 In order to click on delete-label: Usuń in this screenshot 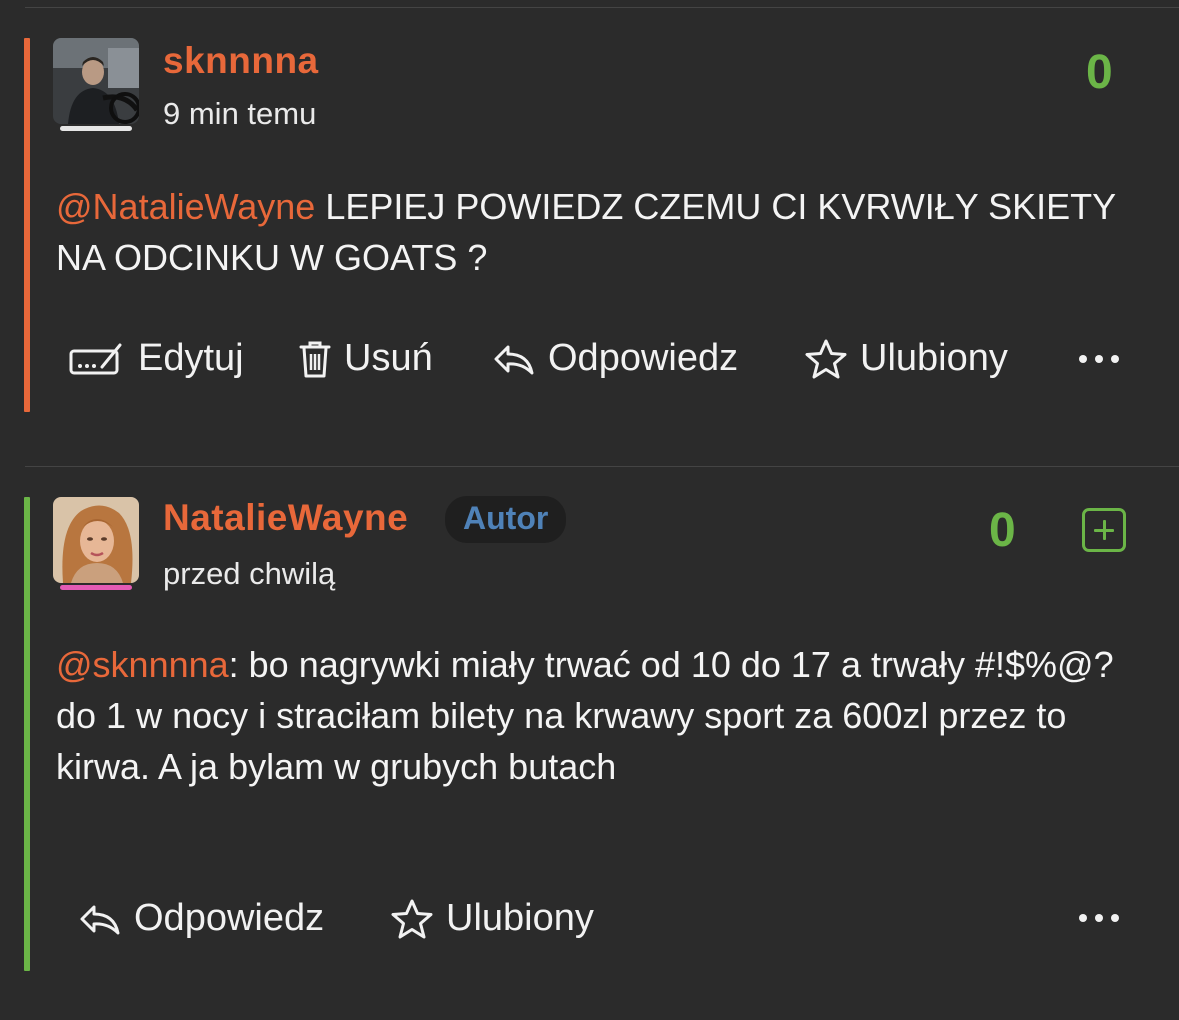, I will do `click(388, 358)`.